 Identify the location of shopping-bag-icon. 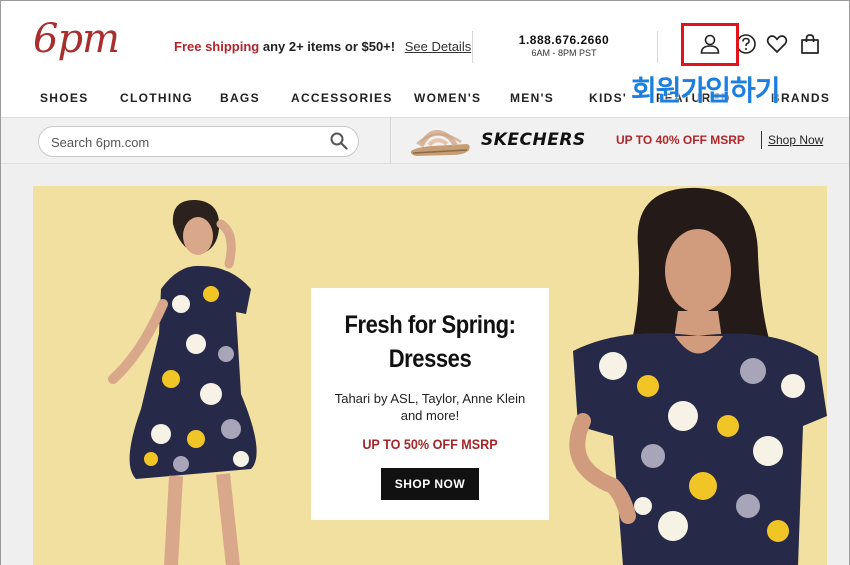
(810, 44).